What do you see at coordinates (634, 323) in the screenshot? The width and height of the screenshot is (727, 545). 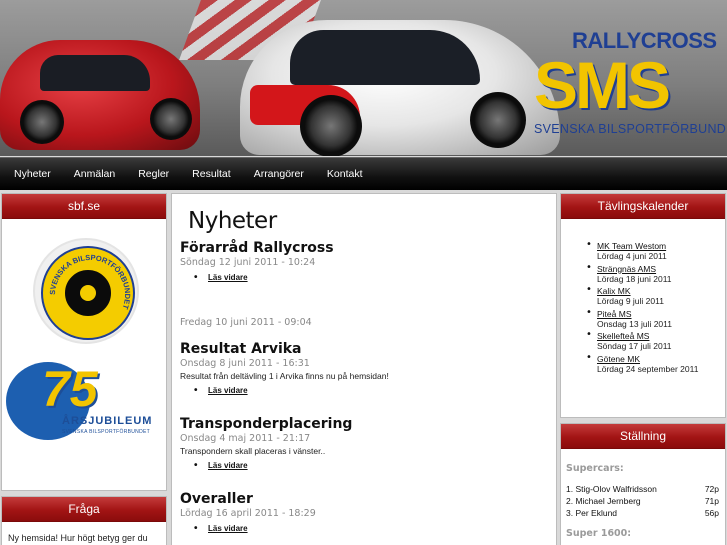 I see `event-date: Onsdag 13 juli 2011` at bounding box center [634, 323].